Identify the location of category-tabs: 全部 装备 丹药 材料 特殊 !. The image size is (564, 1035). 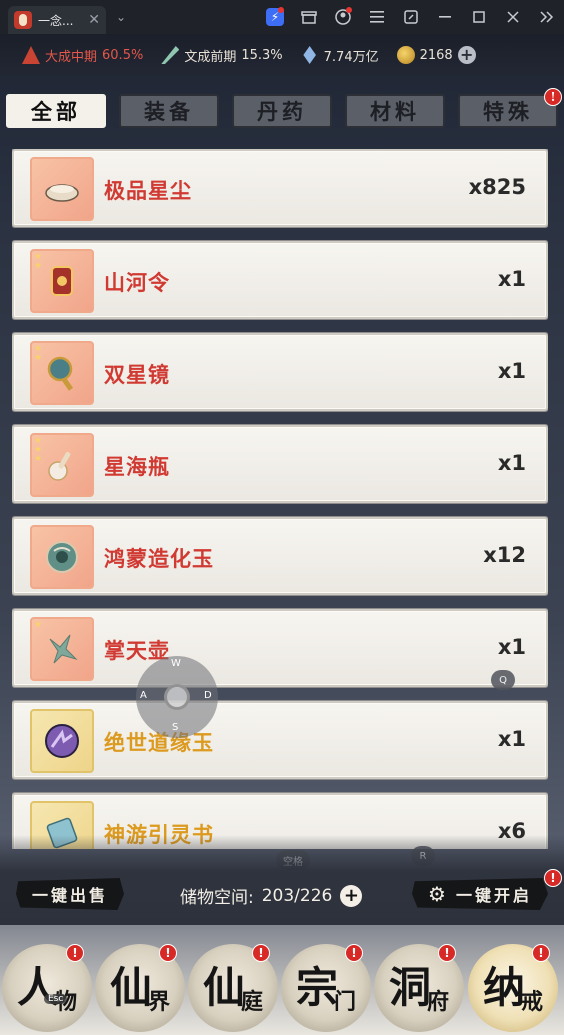
(284, 109).